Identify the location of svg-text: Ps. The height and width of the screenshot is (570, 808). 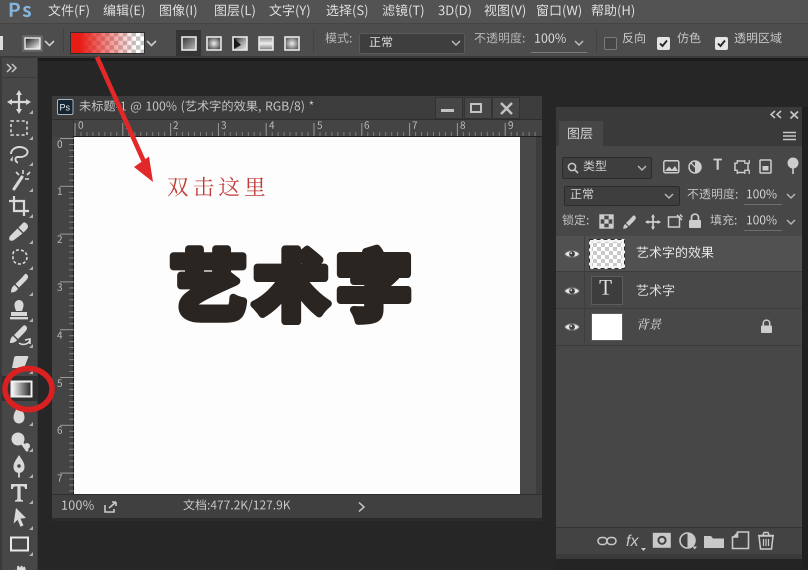
(65, 108).